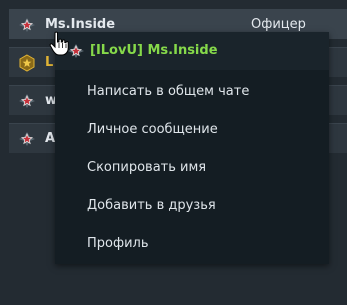 This screenshot has width=347, height=305. What do you see at coordinates (278, 24) in the screenshot?
I see `member-rank: Офицер` at bounding box center [278, 24].